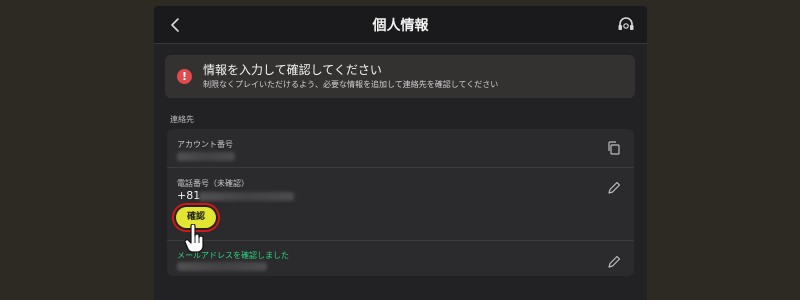 This screenshot has width=800, height=300. What do you see at coordinates (400, 204) in the screenshot?
I see `phone-number-row: 電話番号（未確認） +81` at bounding box center [400, 204].